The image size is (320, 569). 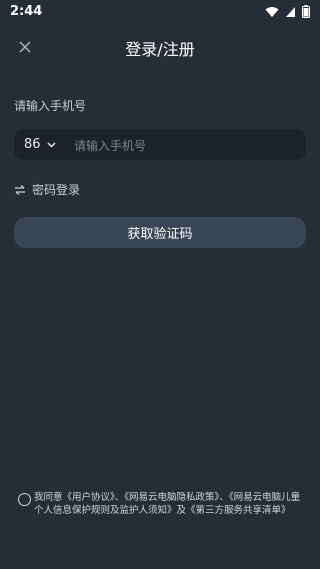 What do you see at coordinates (48, 497) in the screenshot?
I see `agree-prefix: 我同意` at bounding box center [48, 497].